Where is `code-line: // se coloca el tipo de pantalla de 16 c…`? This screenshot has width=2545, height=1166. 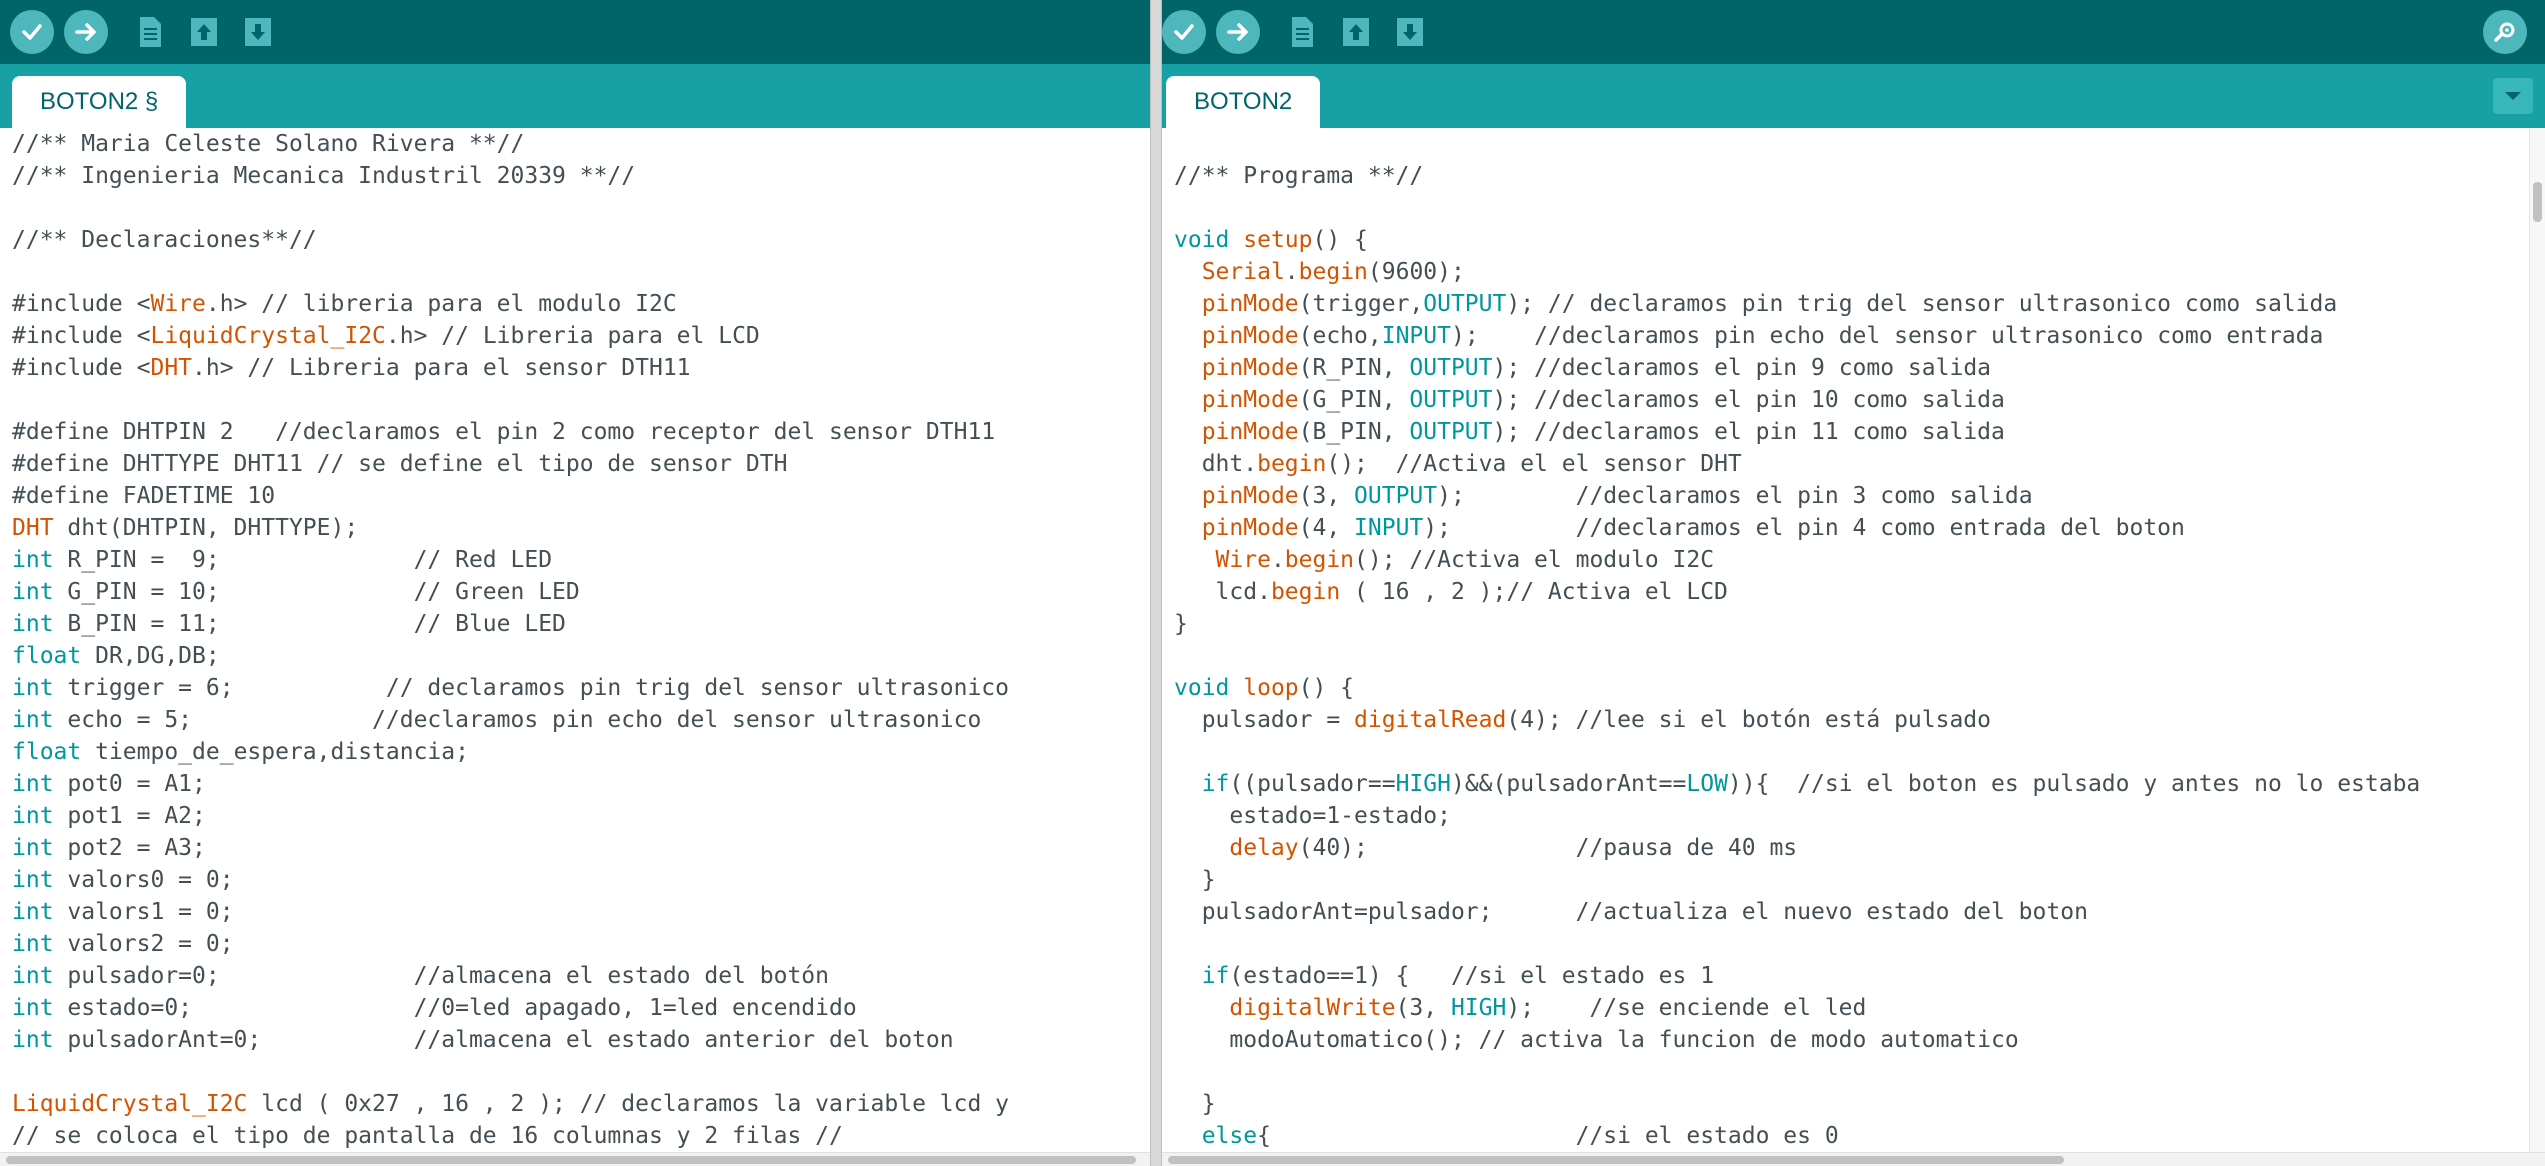 code-line: // se coloca el tipo de pantalla de 16 c… is located at coordinates (581, 1136).